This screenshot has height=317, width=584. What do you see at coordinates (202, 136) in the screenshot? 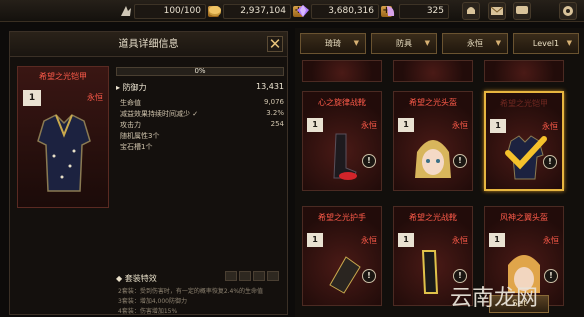
I see `stat-row: 随机属性3个` at bounding box center [202, 136].